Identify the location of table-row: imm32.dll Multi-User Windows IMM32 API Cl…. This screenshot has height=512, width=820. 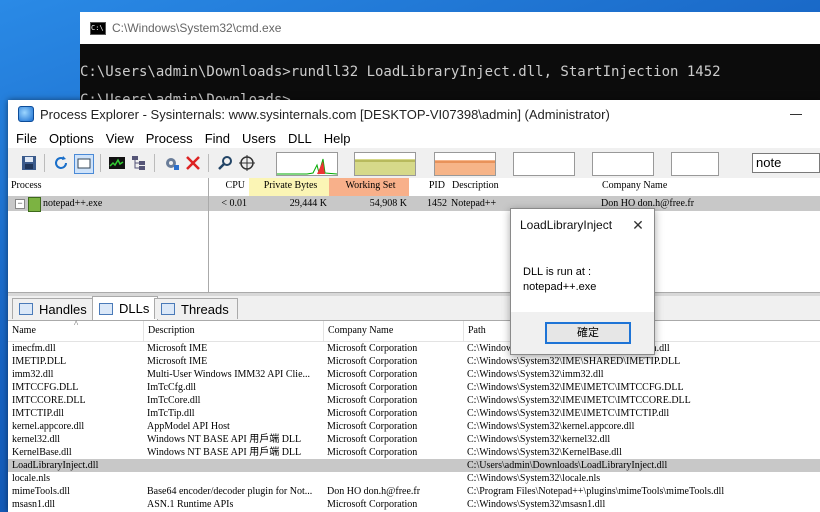
(414, 374).